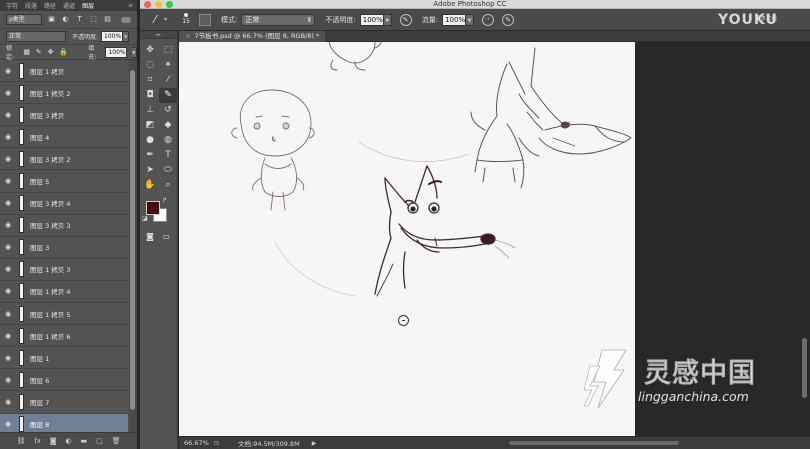 The image size is (810, 449). I want to click on layer-list-scroll-thumb, so click(132, 240).